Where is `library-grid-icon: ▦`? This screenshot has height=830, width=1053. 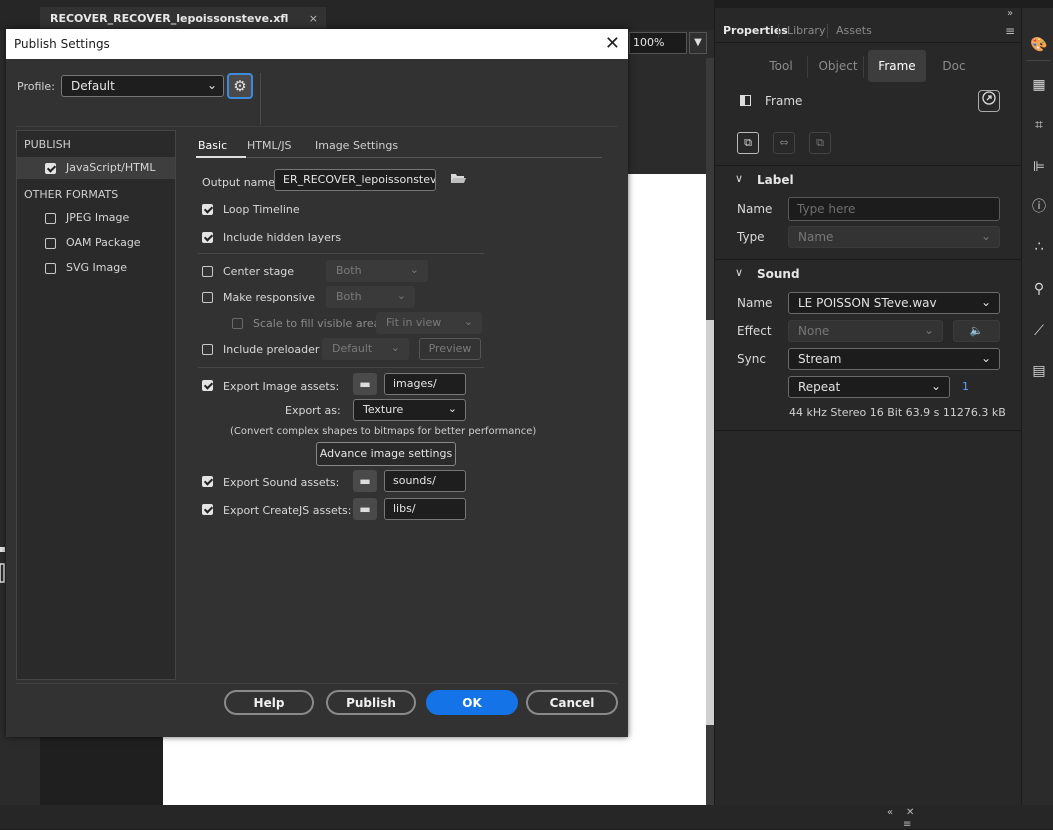
library-grid-icon: ▦ is located at coordinates (1039, 85).